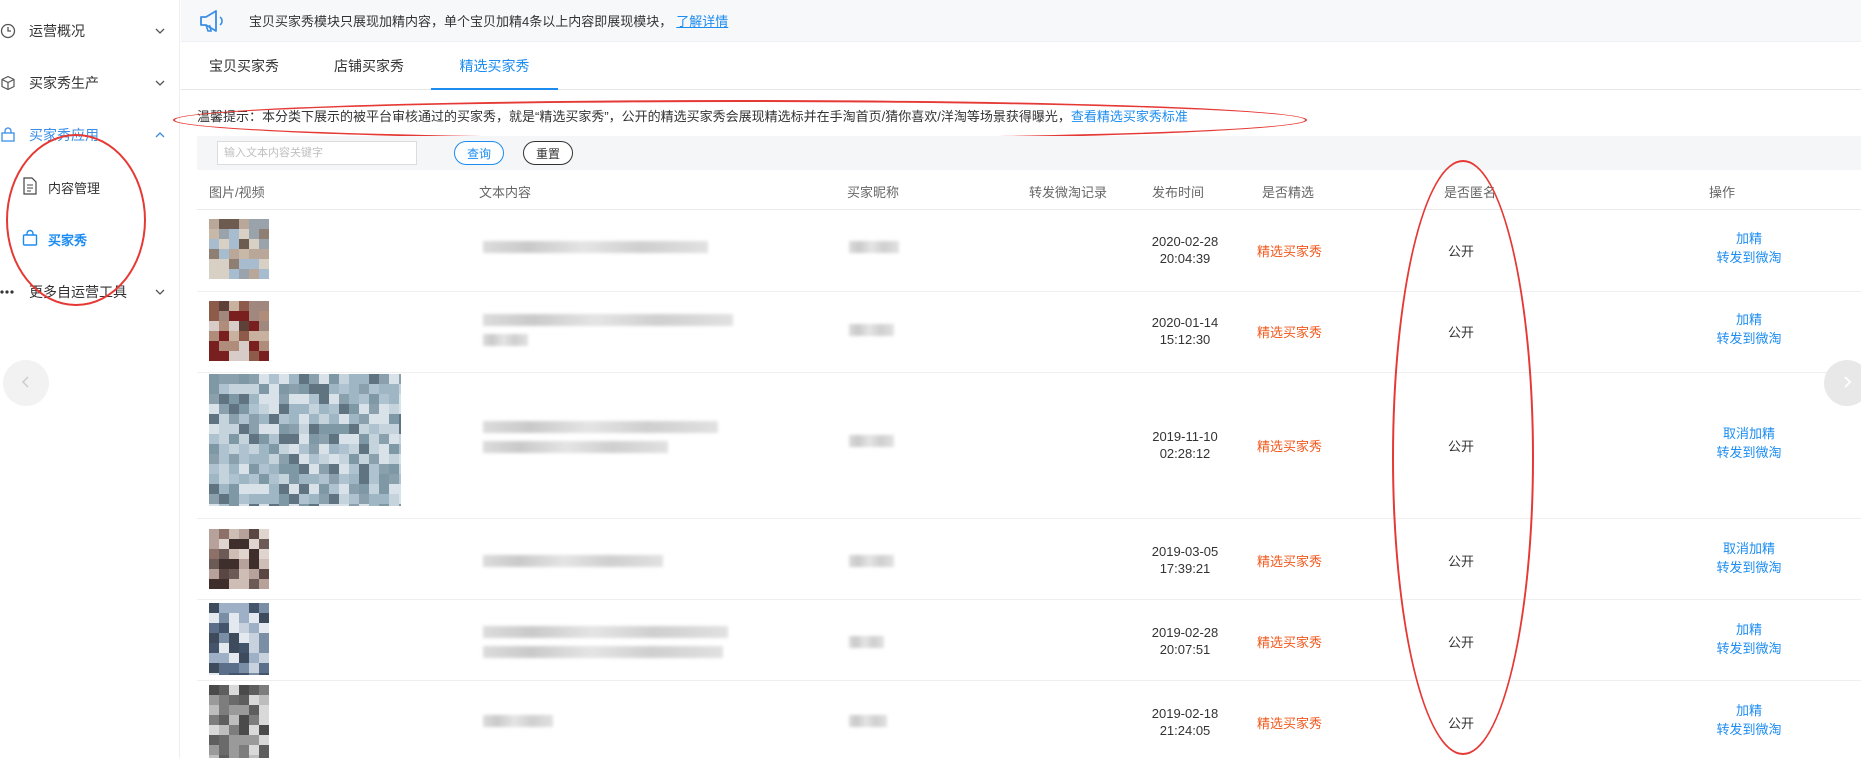  What do you see at coordinates (1129, 116) in the screenshot?
I see `featured-standard-link: 查看精选买家秀标准` at bounding box center [1129, 116].